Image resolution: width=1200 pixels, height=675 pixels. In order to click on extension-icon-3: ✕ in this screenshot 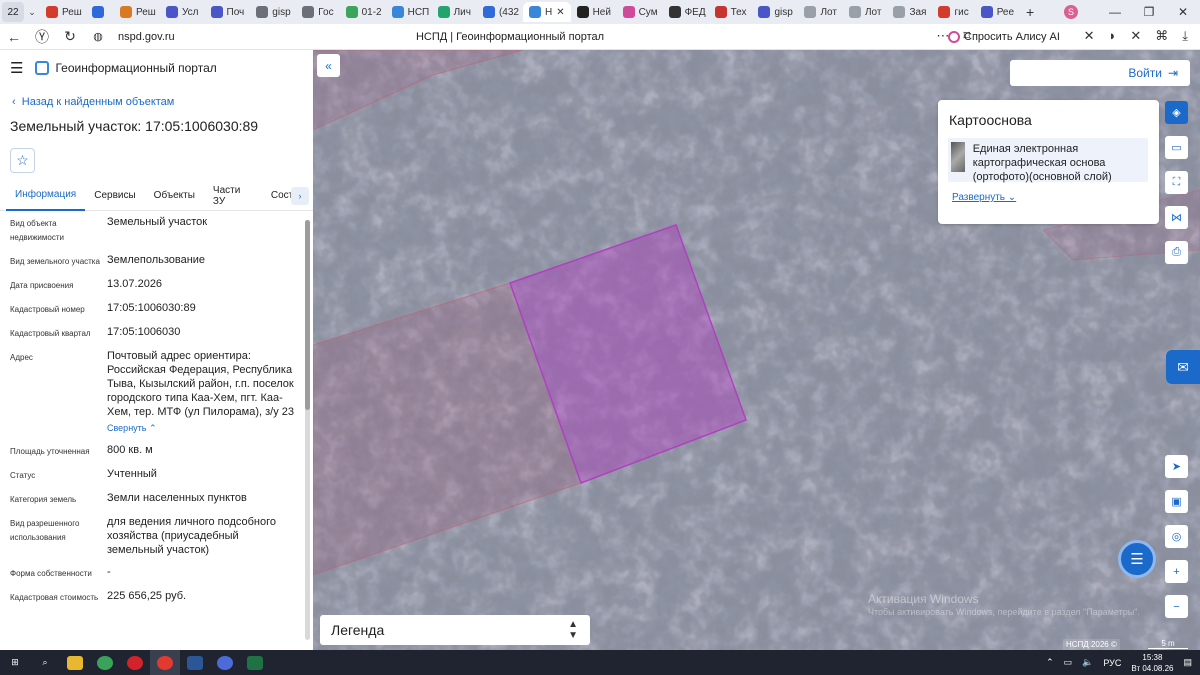, I will do `click(1135, 36)`.